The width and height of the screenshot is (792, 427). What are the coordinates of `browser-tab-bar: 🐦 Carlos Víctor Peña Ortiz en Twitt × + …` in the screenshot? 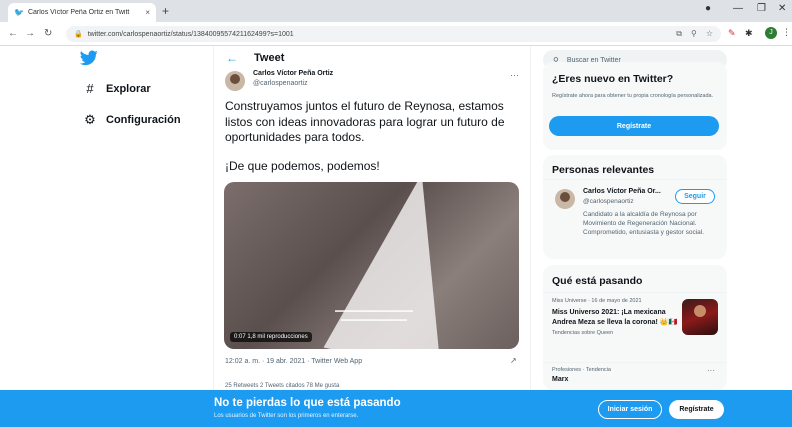 It's located at (396, 11).